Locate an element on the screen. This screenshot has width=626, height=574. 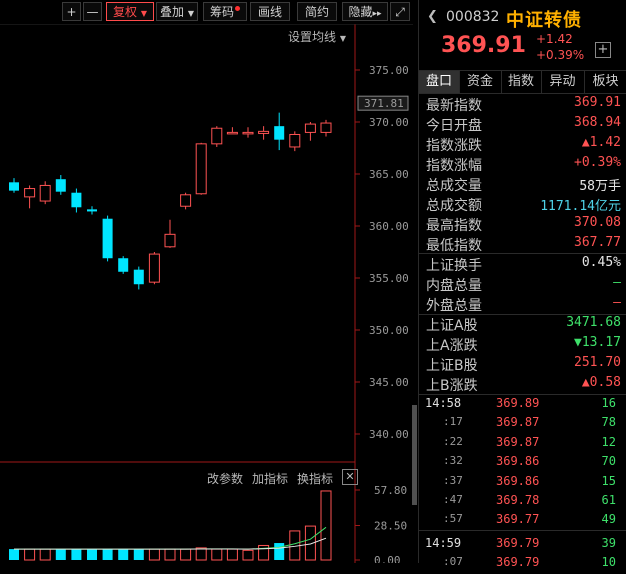
chips-button: 筹码 is located at coordinates (225, 11).